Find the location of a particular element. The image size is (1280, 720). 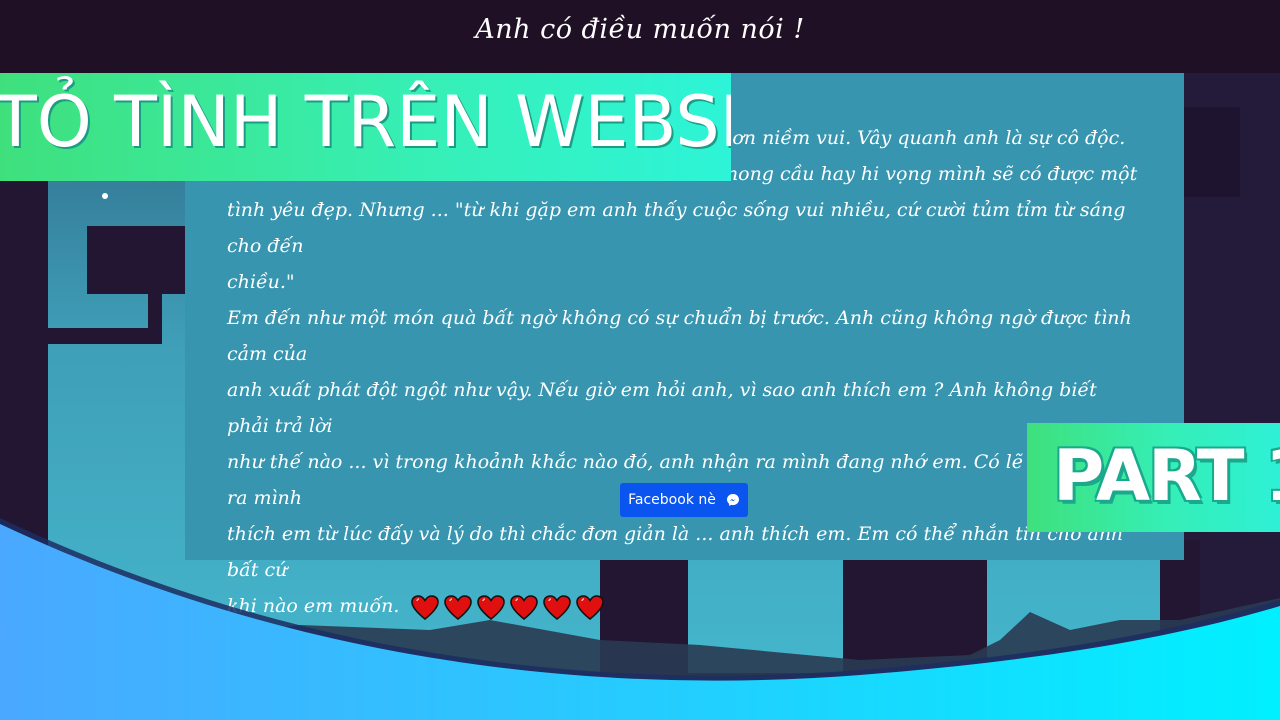

title-banner: TỎ TÌNH TRÊN WEBSITE is located at coordinates (365, 127).